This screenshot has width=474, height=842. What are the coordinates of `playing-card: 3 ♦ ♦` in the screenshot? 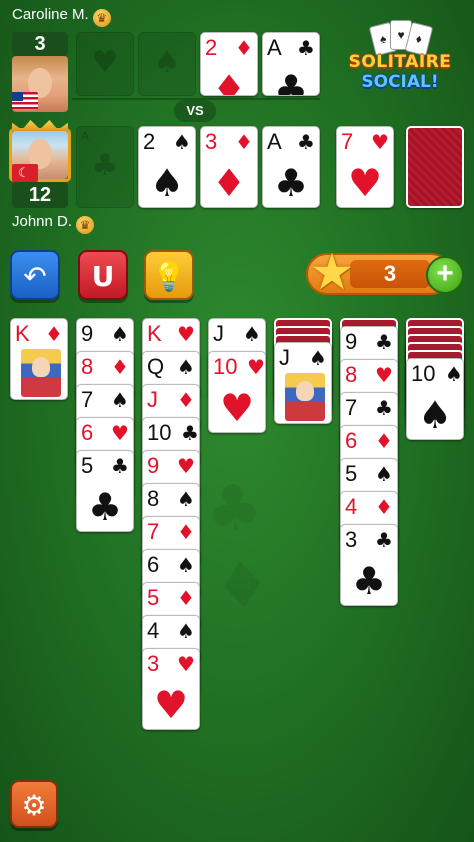 It's located at (229, 167).